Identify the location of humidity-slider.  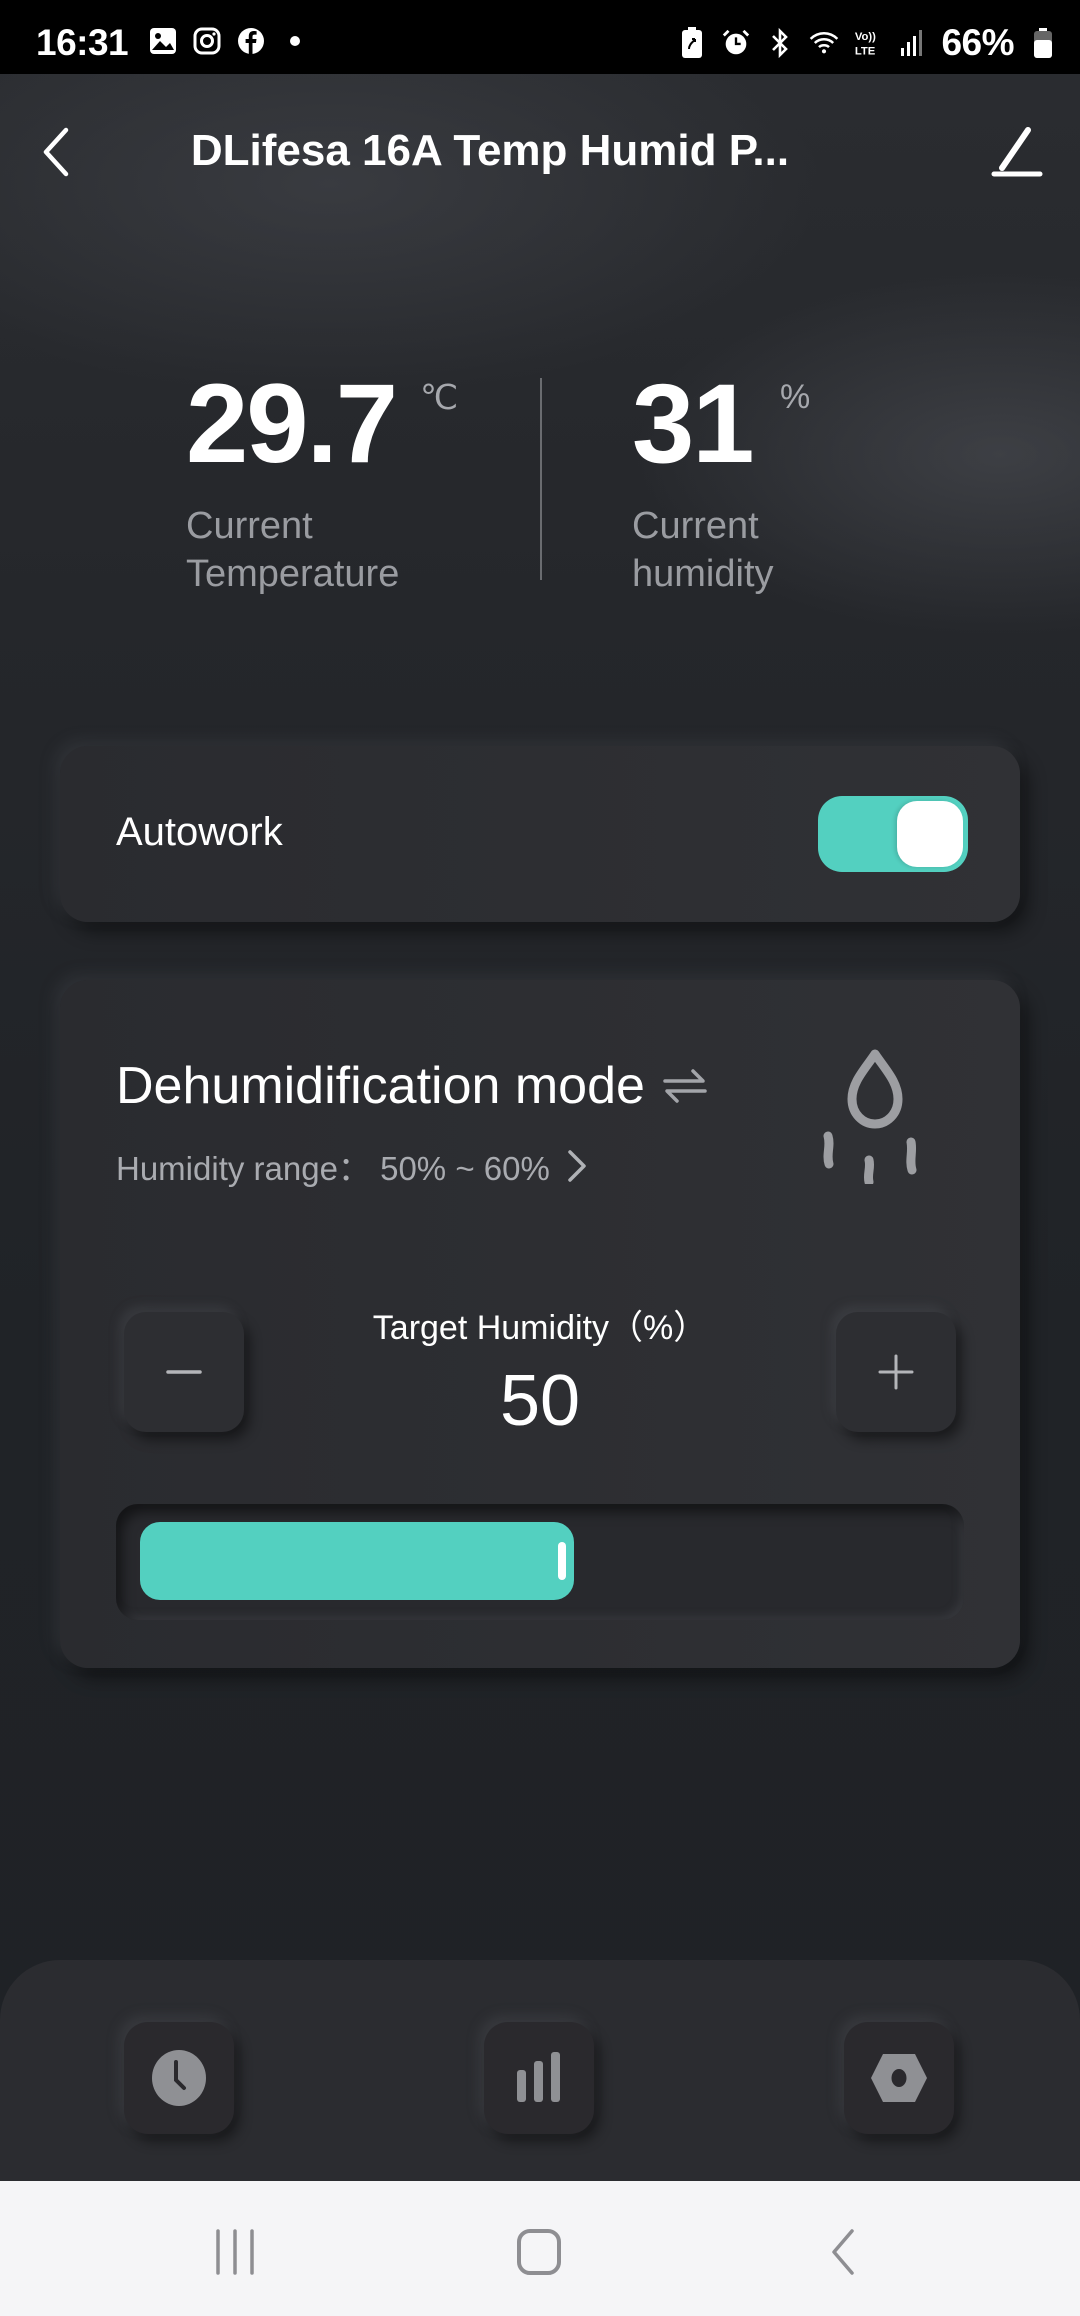
(540, 1562).